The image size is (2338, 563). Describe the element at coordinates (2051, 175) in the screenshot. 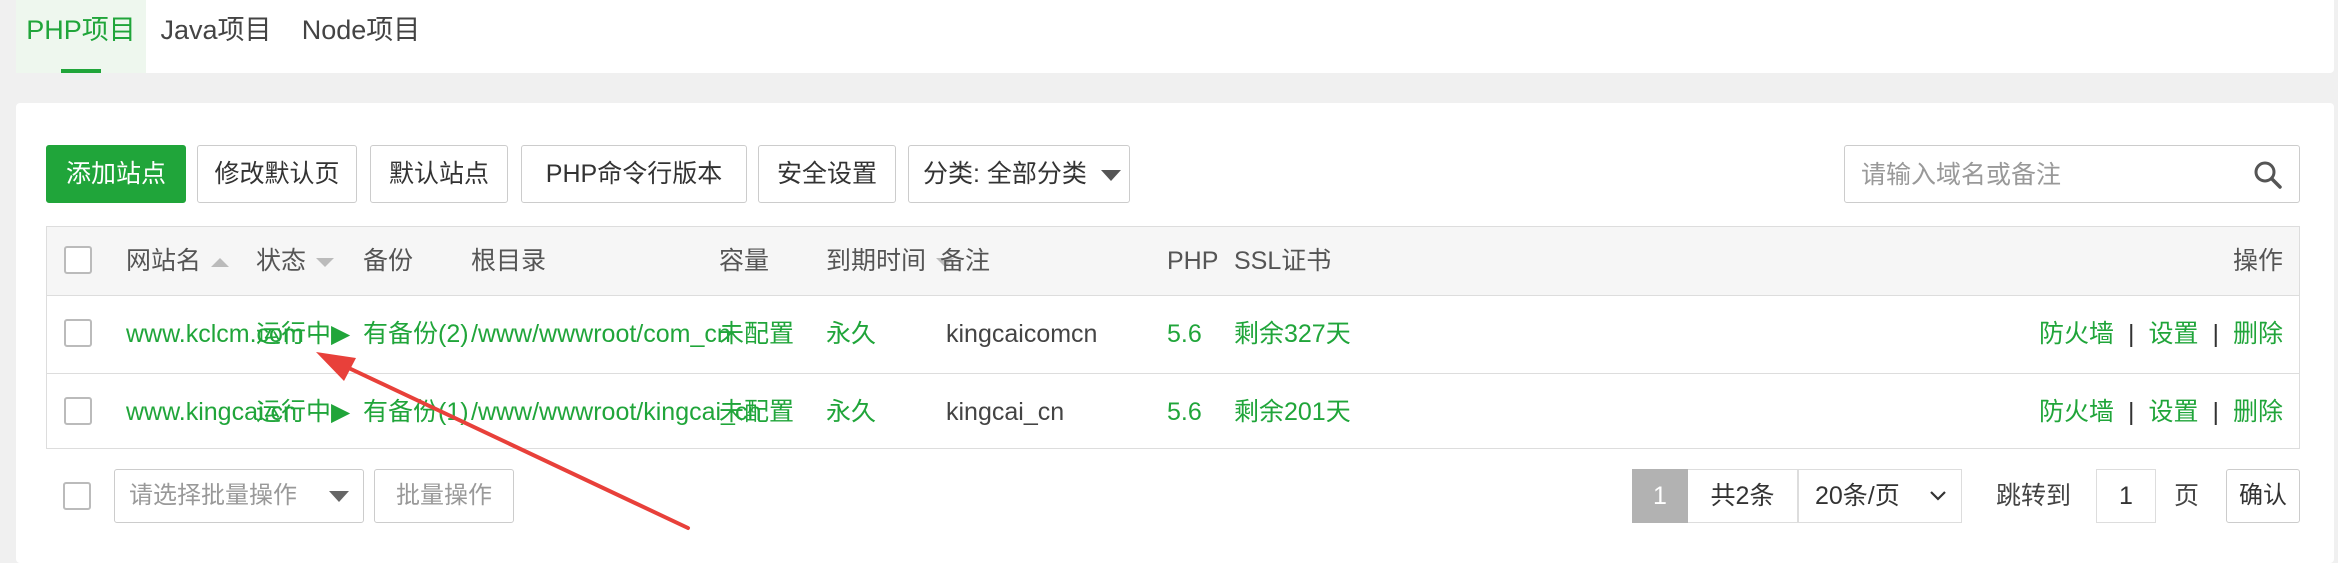

I see `search-input` at that location.